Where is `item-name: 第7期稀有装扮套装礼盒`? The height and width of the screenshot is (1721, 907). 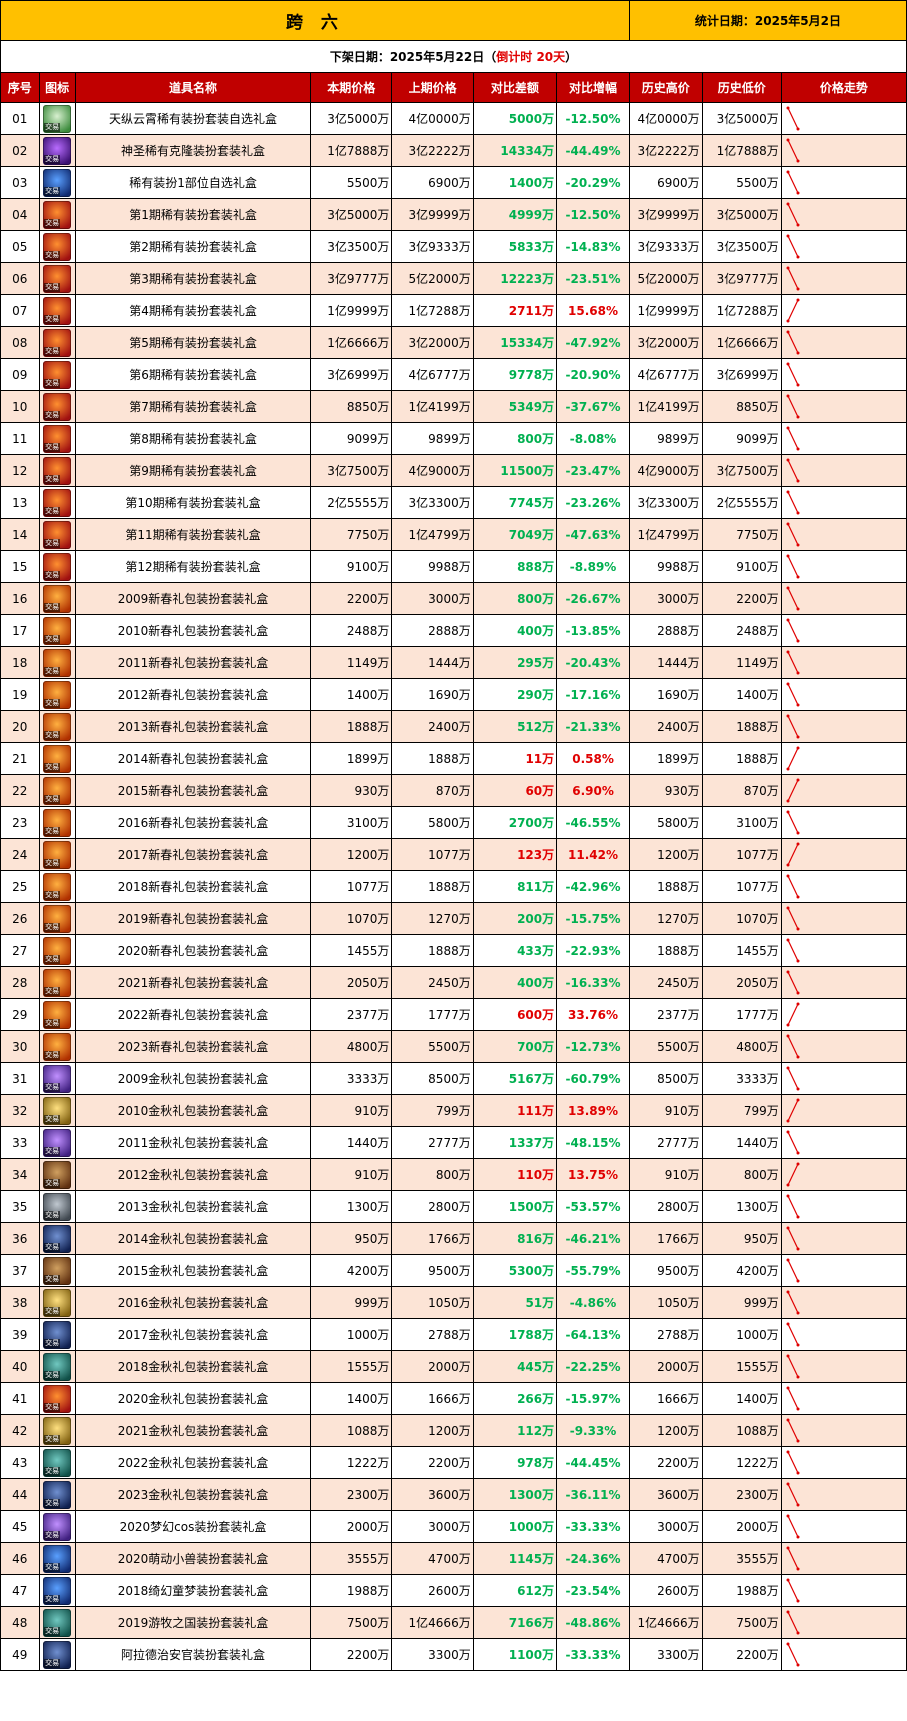
item-name: 第7期稀有装扮套装礼盒 is located at coordinates (193, 406).